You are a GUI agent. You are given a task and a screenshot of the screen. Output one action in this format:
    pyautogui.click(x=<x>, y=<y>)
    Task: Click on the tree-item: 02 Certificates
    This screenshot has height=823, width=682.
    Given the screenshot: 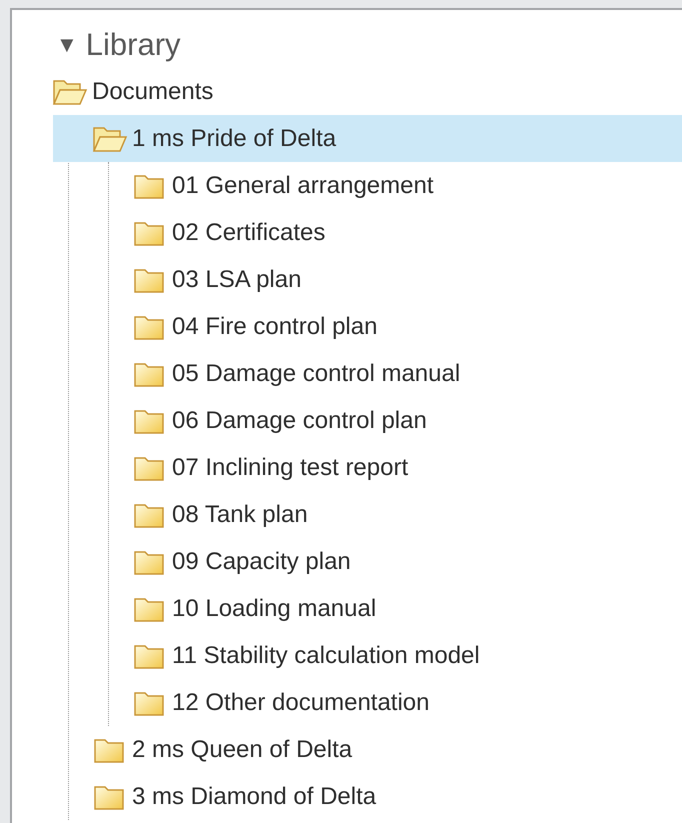 What is the action you would take?
    pyautogui.click(x=407, y=232)
    